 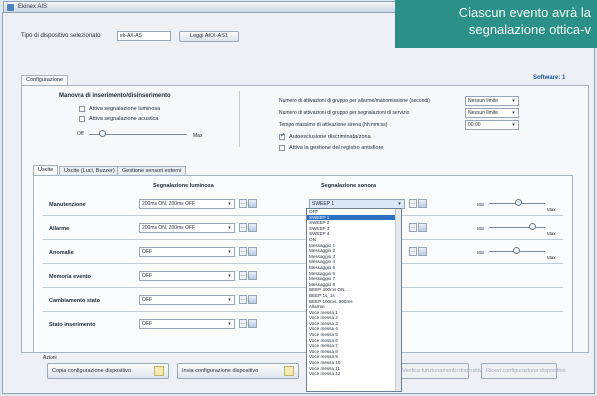 What do you see at coordinates (33, 7) in the screenshot?
I see `window-title: Ekinex AIS` at bounding box center [33, 7].